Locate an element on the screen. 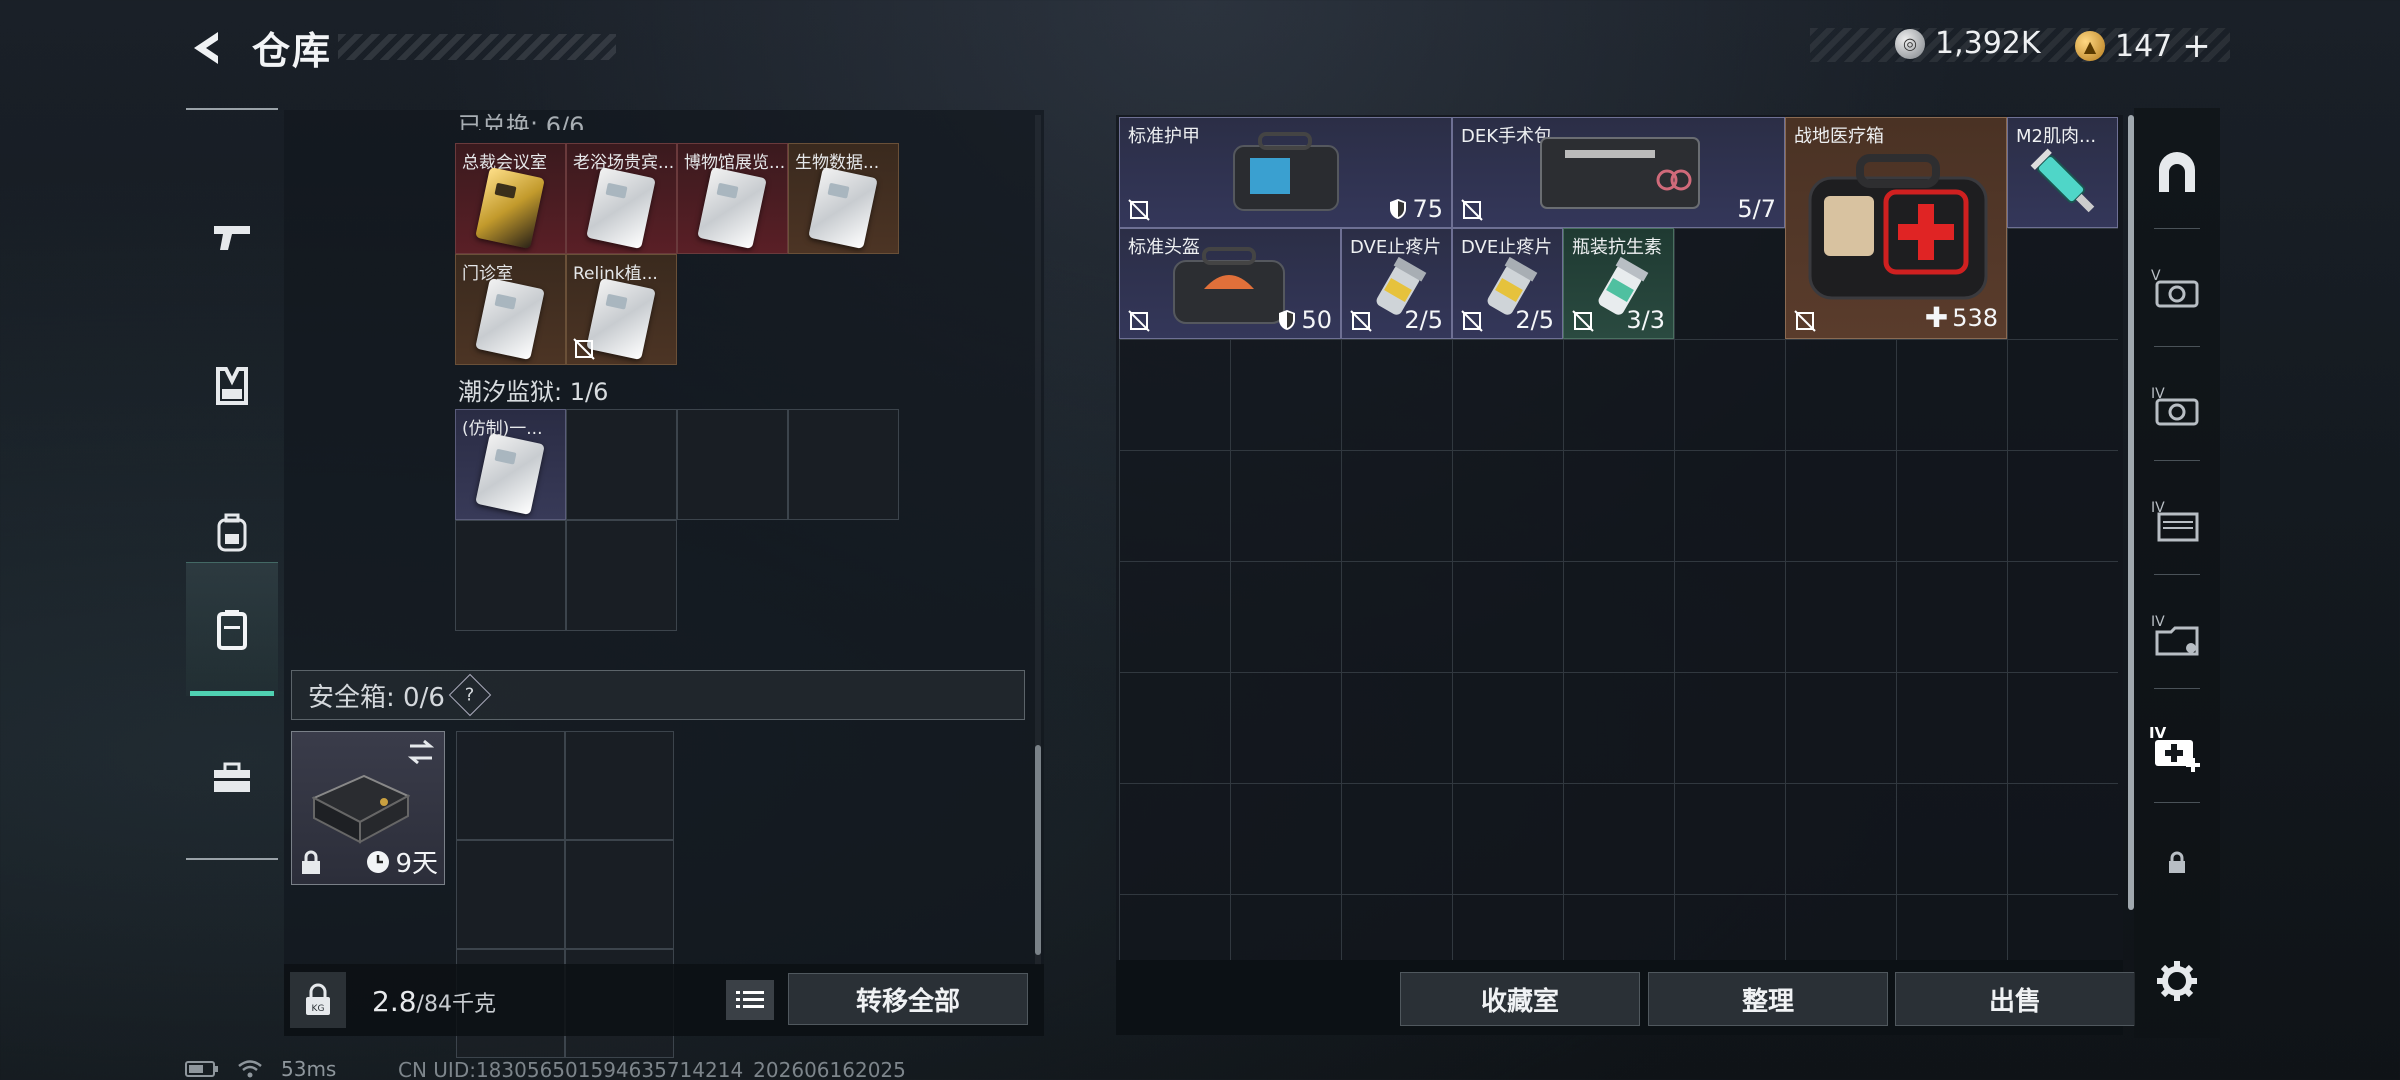 The image size is (2400, 1080). item-standard-helmet: 标准头盔 50 is located at coordinates (1230, 283).